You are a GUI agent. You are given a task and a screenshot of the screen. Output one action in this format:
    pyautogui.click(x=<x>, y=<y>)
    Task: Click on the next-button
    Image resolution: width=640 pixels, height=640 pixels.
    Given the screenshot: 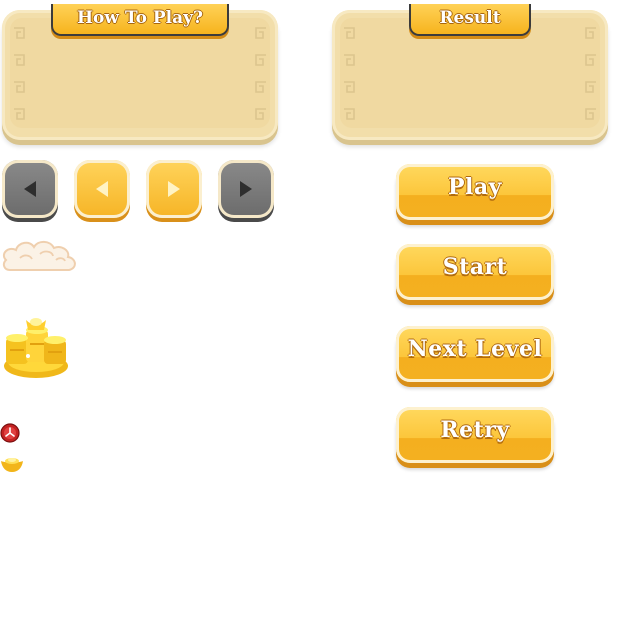 What is the action you would take?
    pyautogui.click(x=174, y=189)
    